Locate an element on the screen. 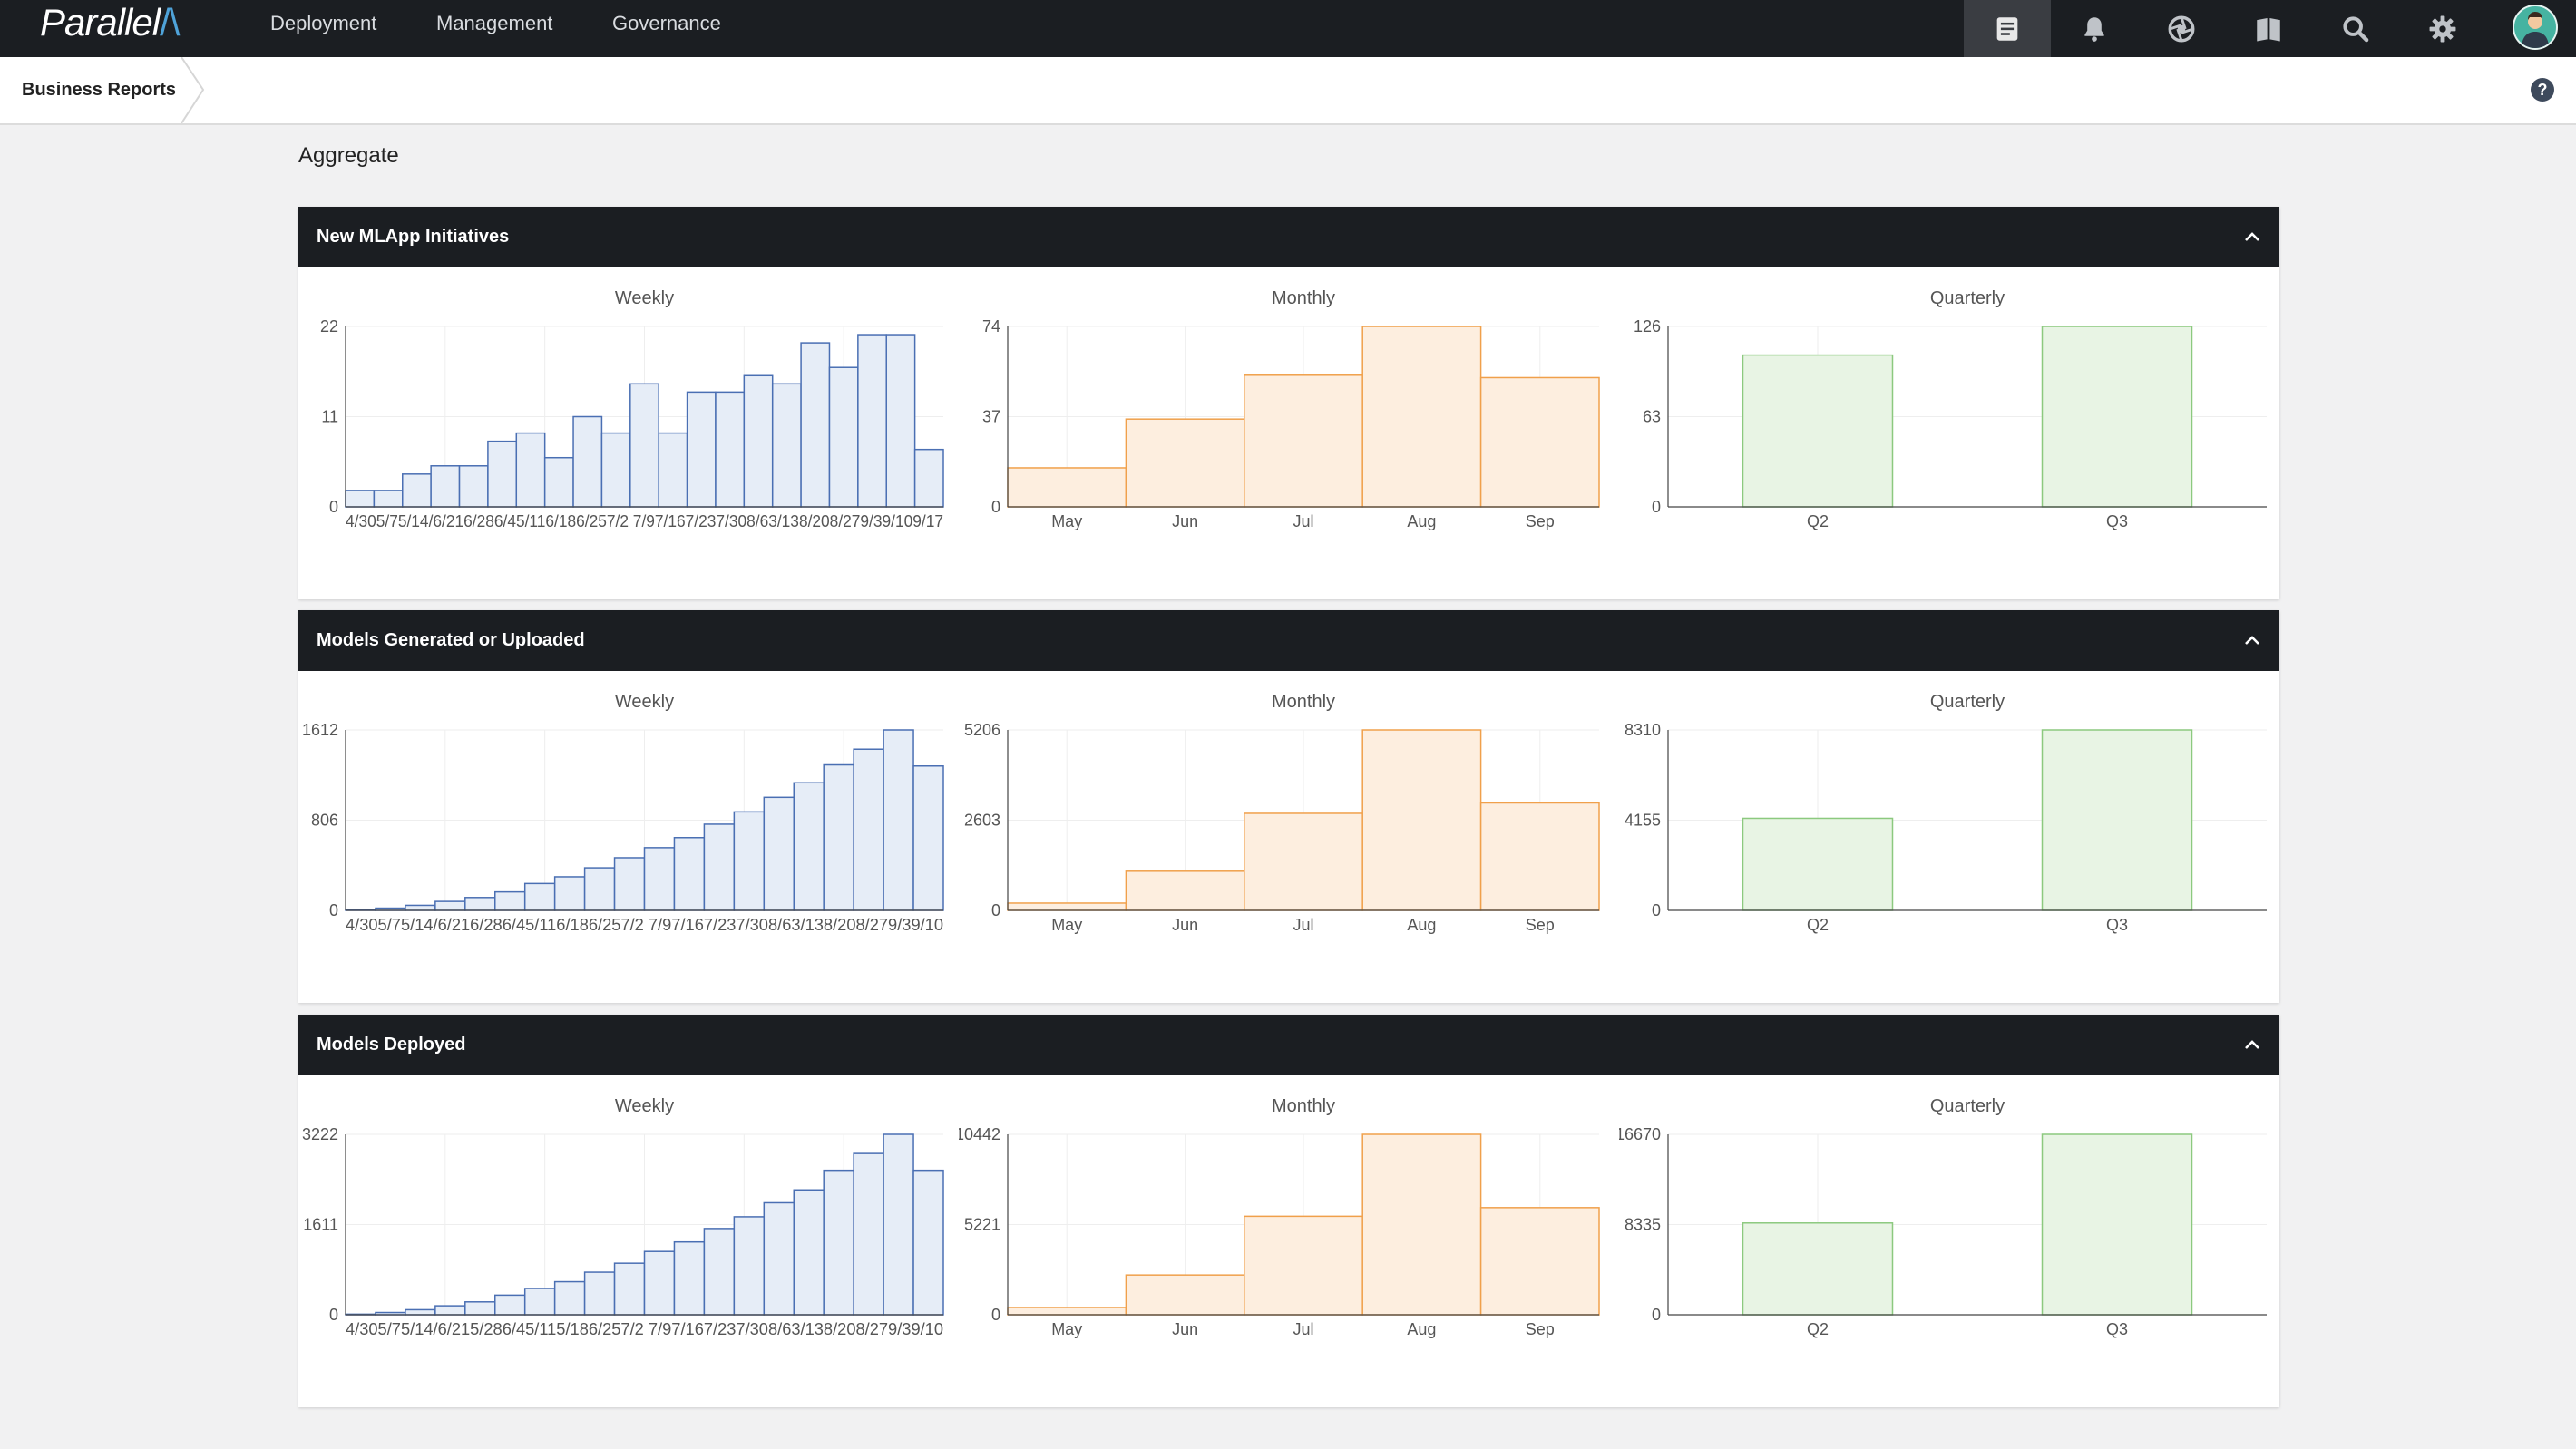 The image size is (2576, 1449). breadcrumb: Business Reports is located at coordinates (102, 90).